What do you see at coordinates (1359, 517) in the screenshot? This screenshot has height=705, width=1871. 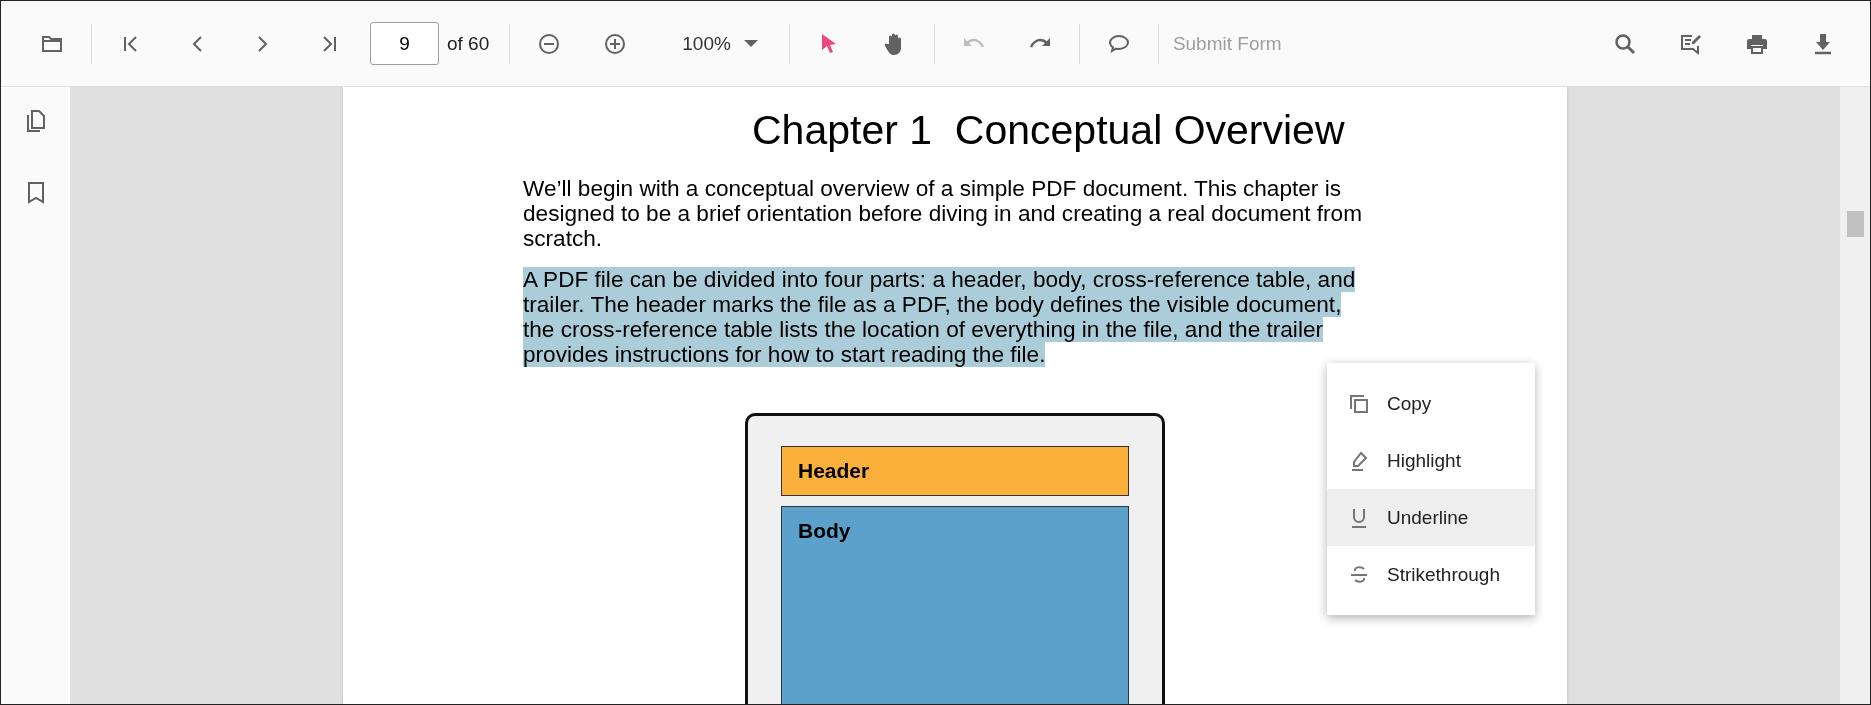 I see `underline-icon` at bounding box center [1359, 517].